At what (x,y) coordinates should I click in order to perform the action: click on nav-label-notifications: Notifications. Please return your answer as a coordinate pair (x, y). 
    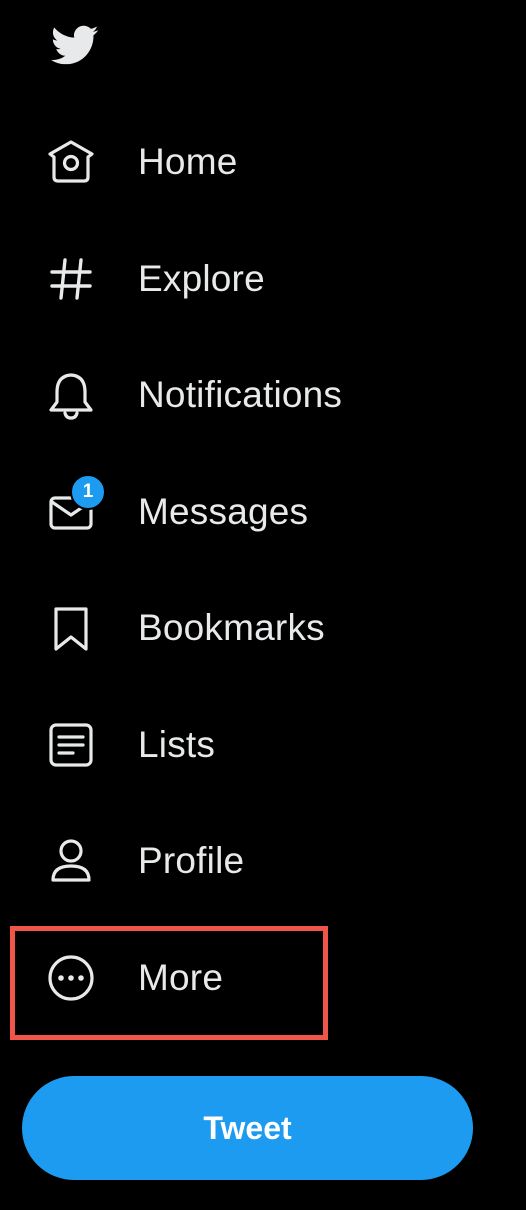
    Looking at the image, I should click on (240, 394).